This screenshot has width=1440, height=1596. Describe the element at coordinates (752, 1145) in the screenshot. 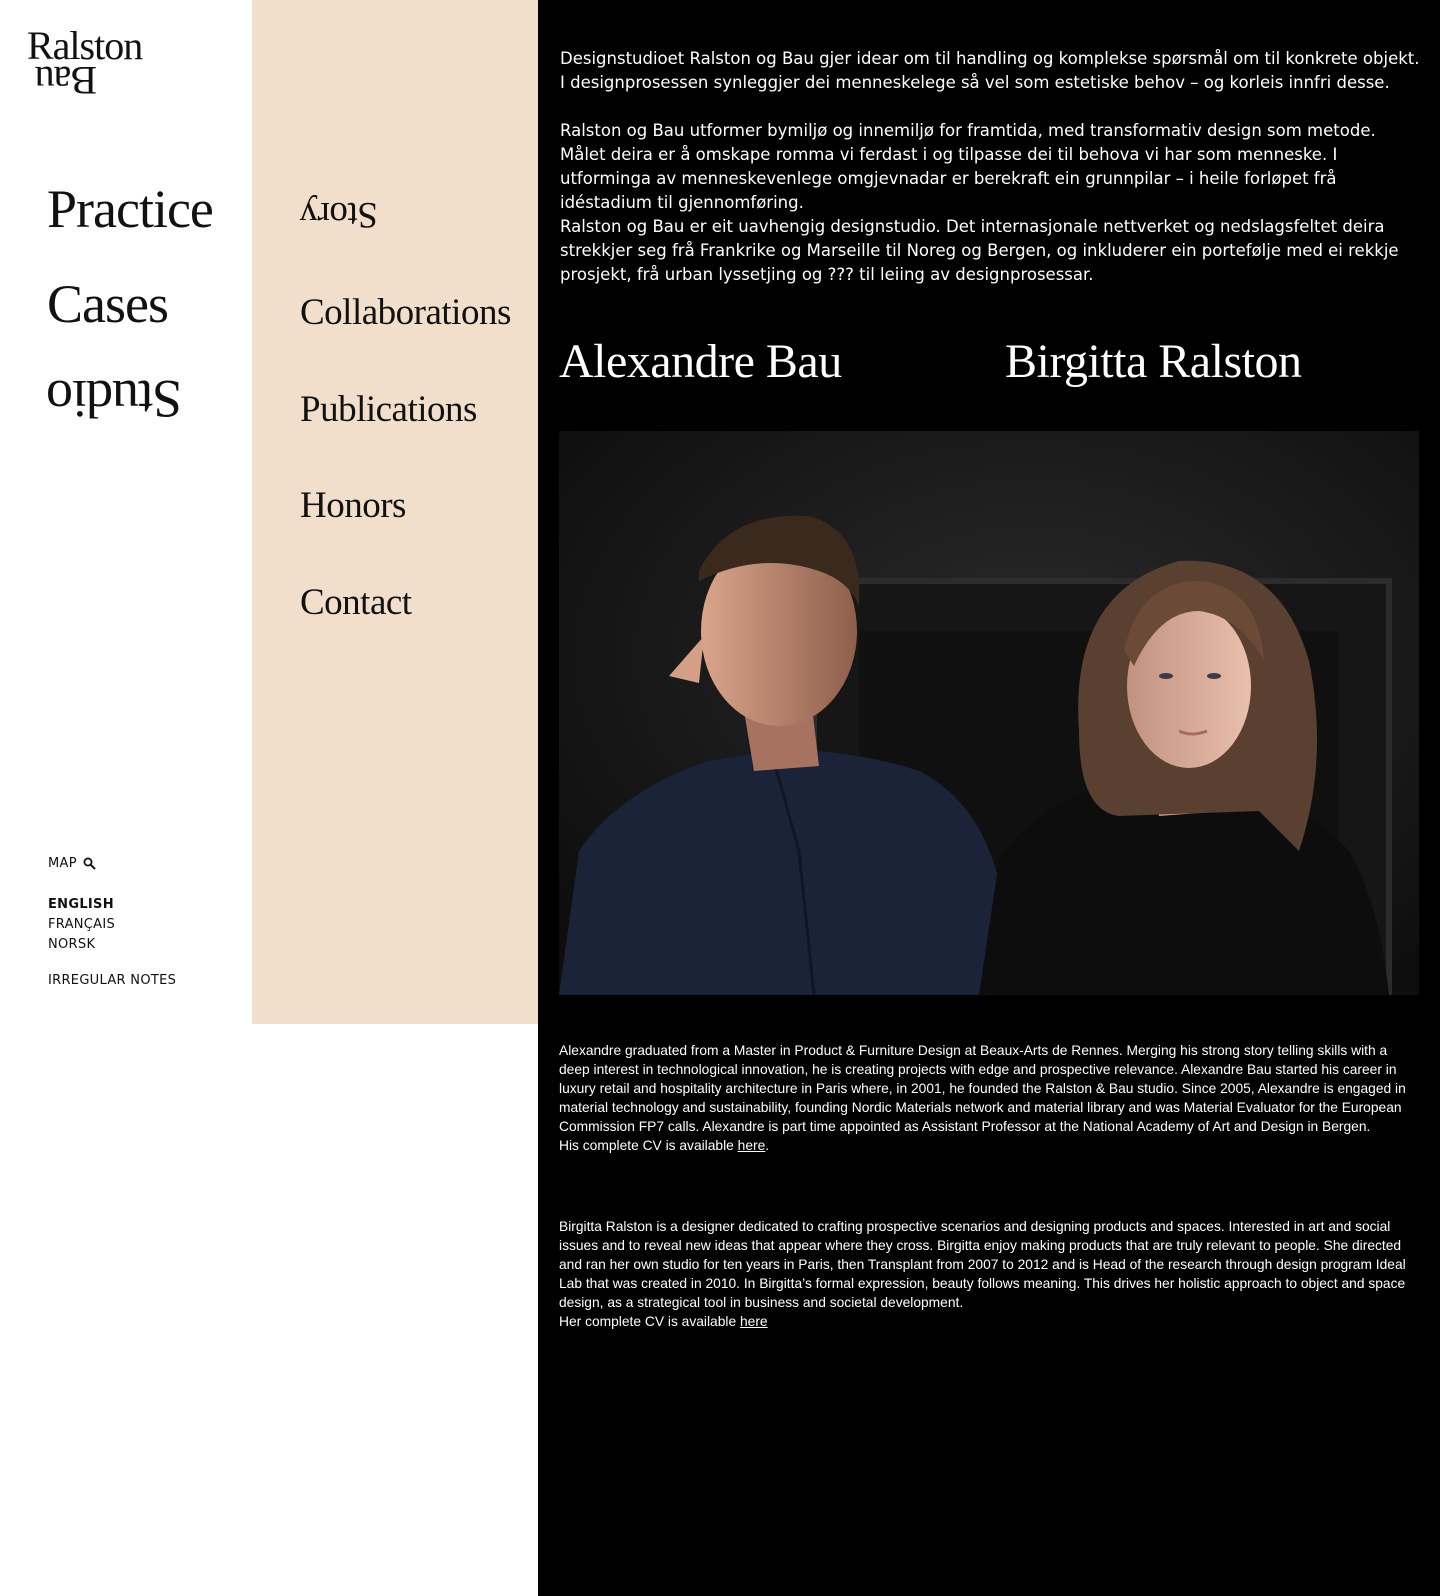

I see `alexandre-cv-link: here` at that location.